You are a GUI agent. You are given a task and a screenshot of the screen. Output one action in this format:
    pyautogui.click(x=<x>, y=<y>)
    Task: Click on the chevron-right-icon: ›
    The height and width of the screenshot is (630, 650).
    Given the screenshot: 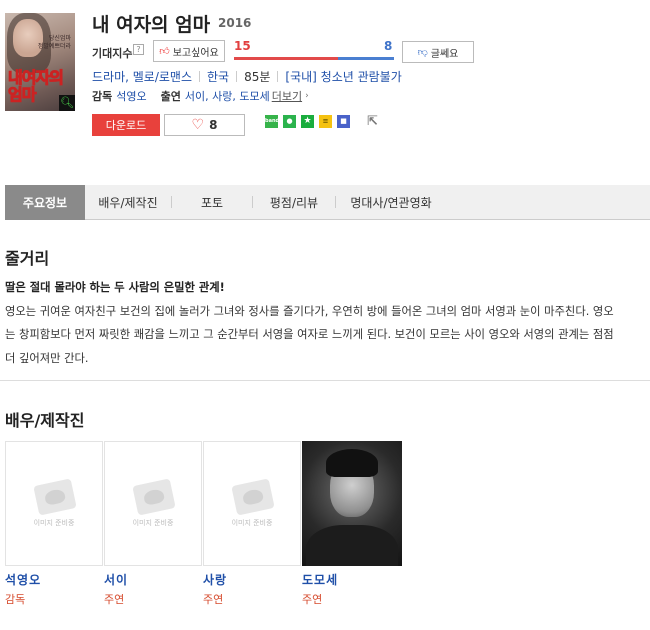 What is the action you would take?
    pyautogui.click(x=307, y=96)
    